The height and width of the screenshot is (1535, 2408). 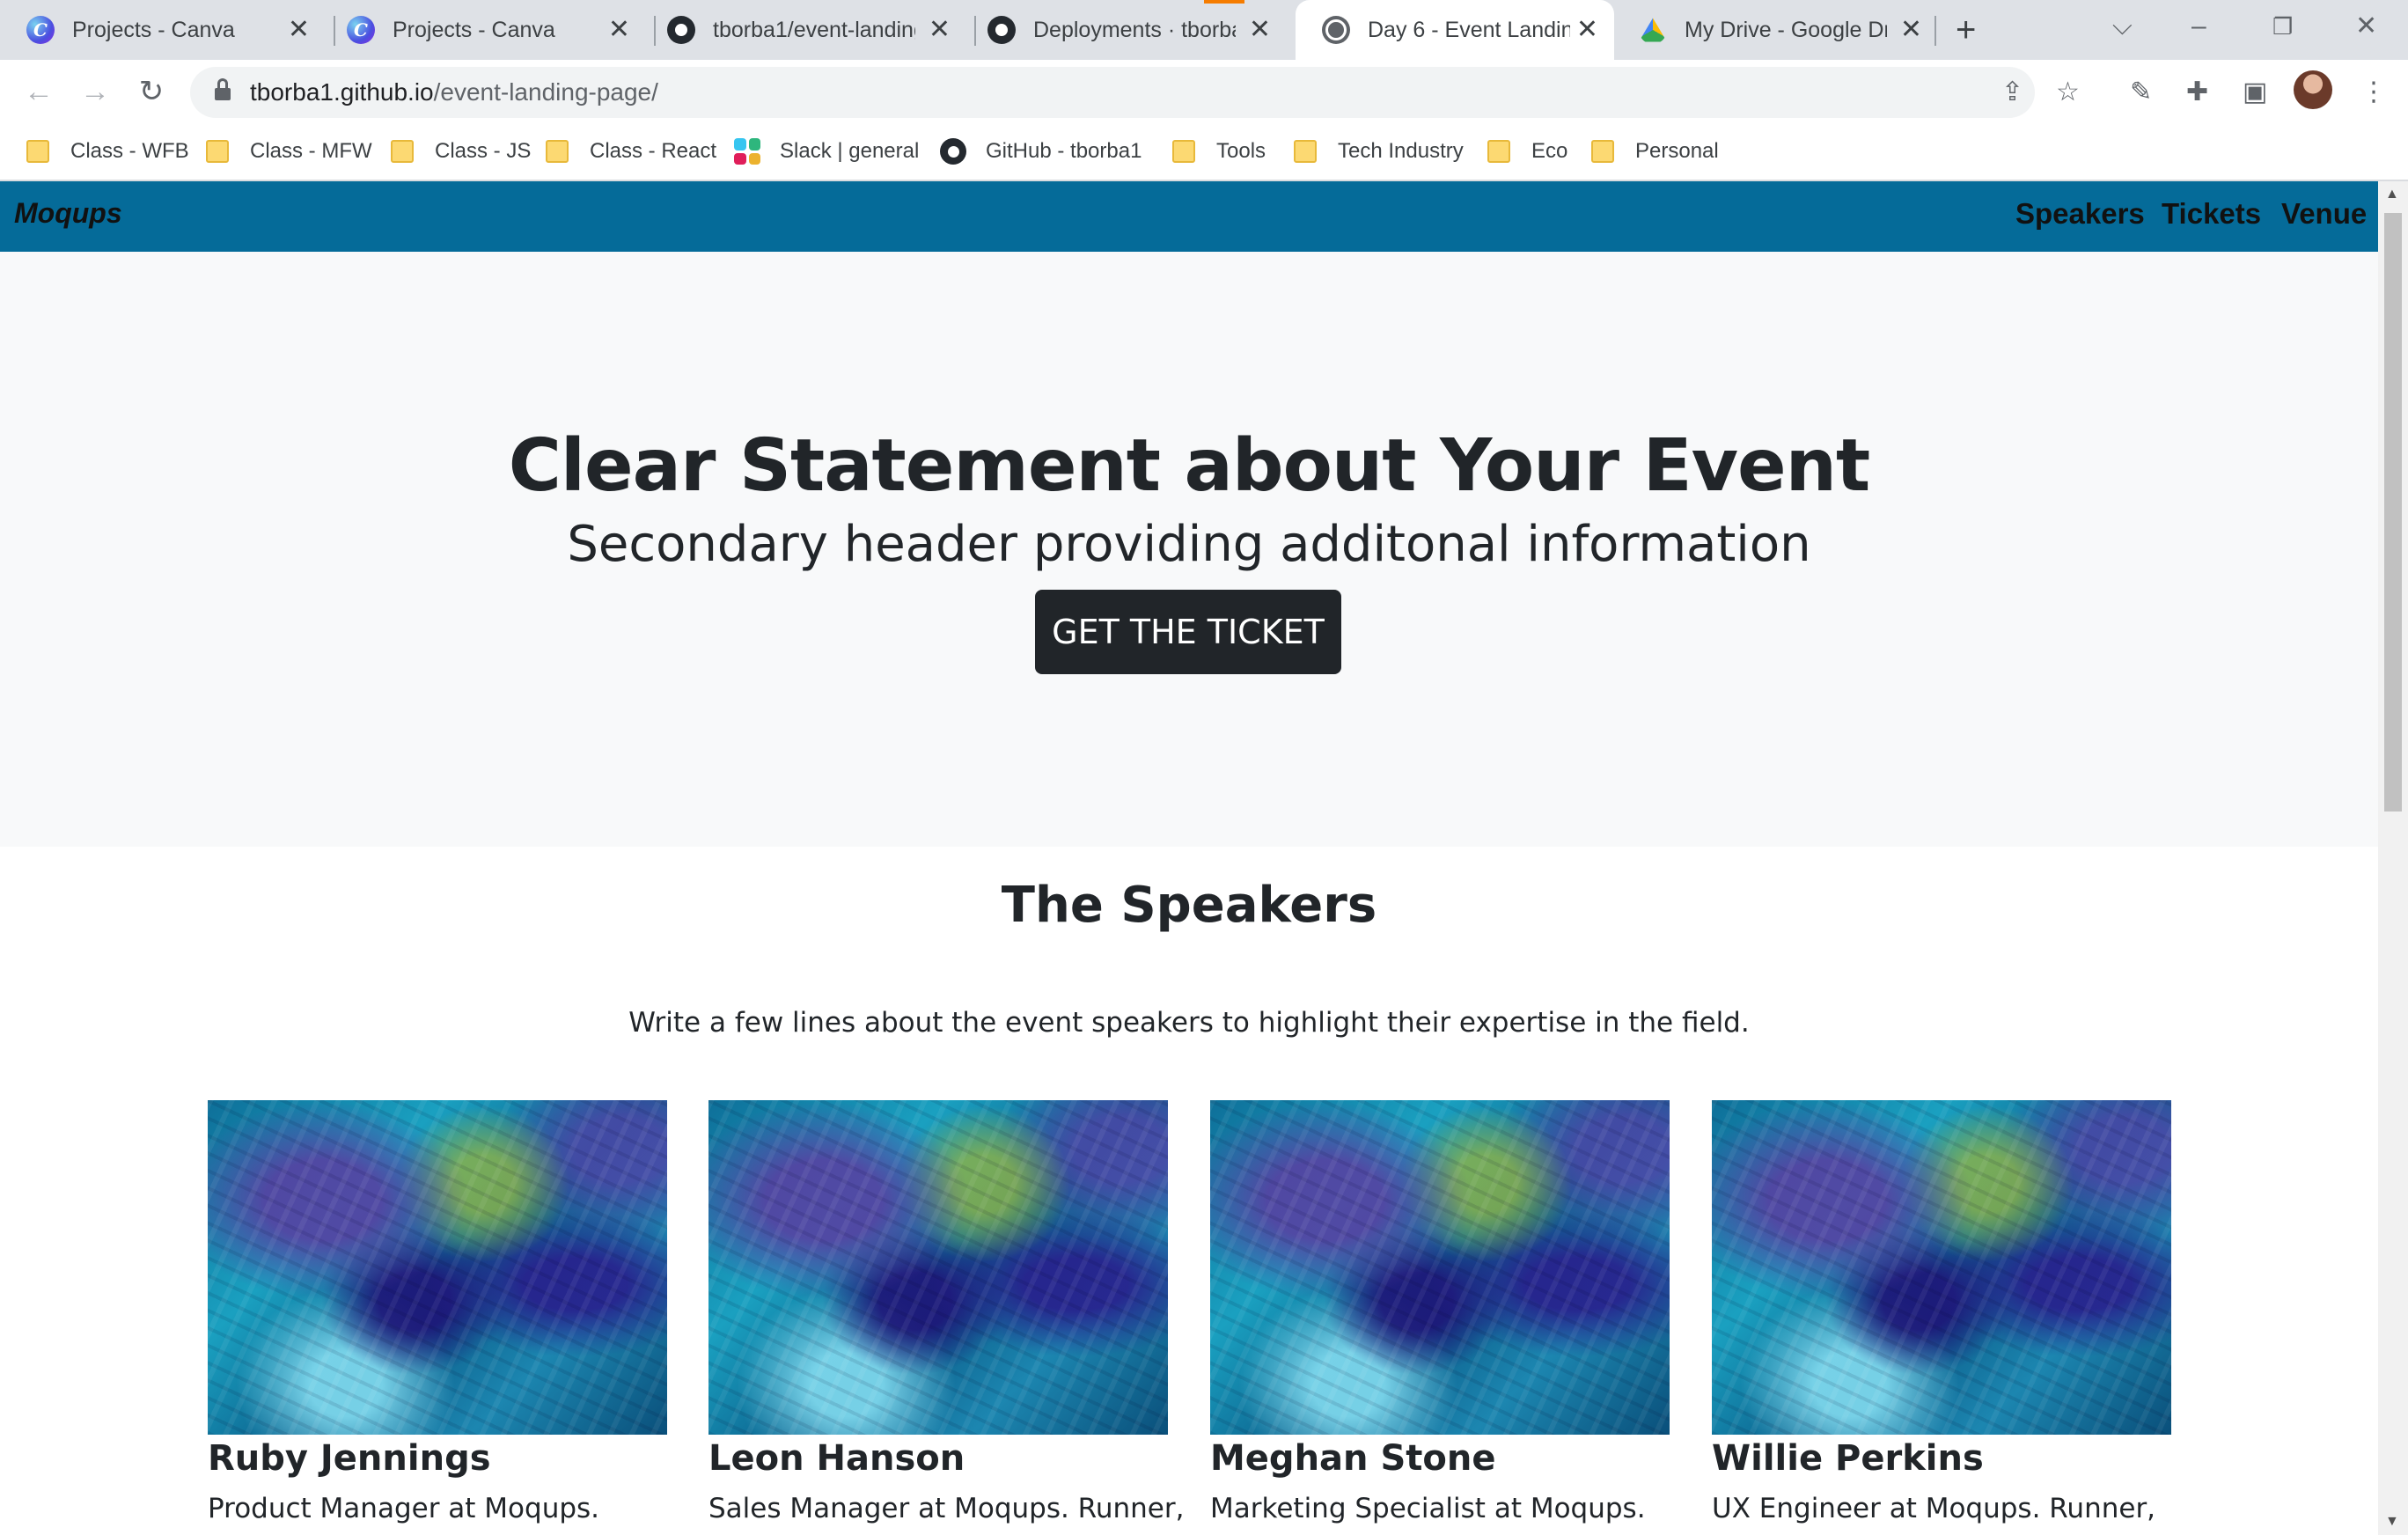 I want to click on scroll-up-icon: ▲, so click(x=2392, y=194).